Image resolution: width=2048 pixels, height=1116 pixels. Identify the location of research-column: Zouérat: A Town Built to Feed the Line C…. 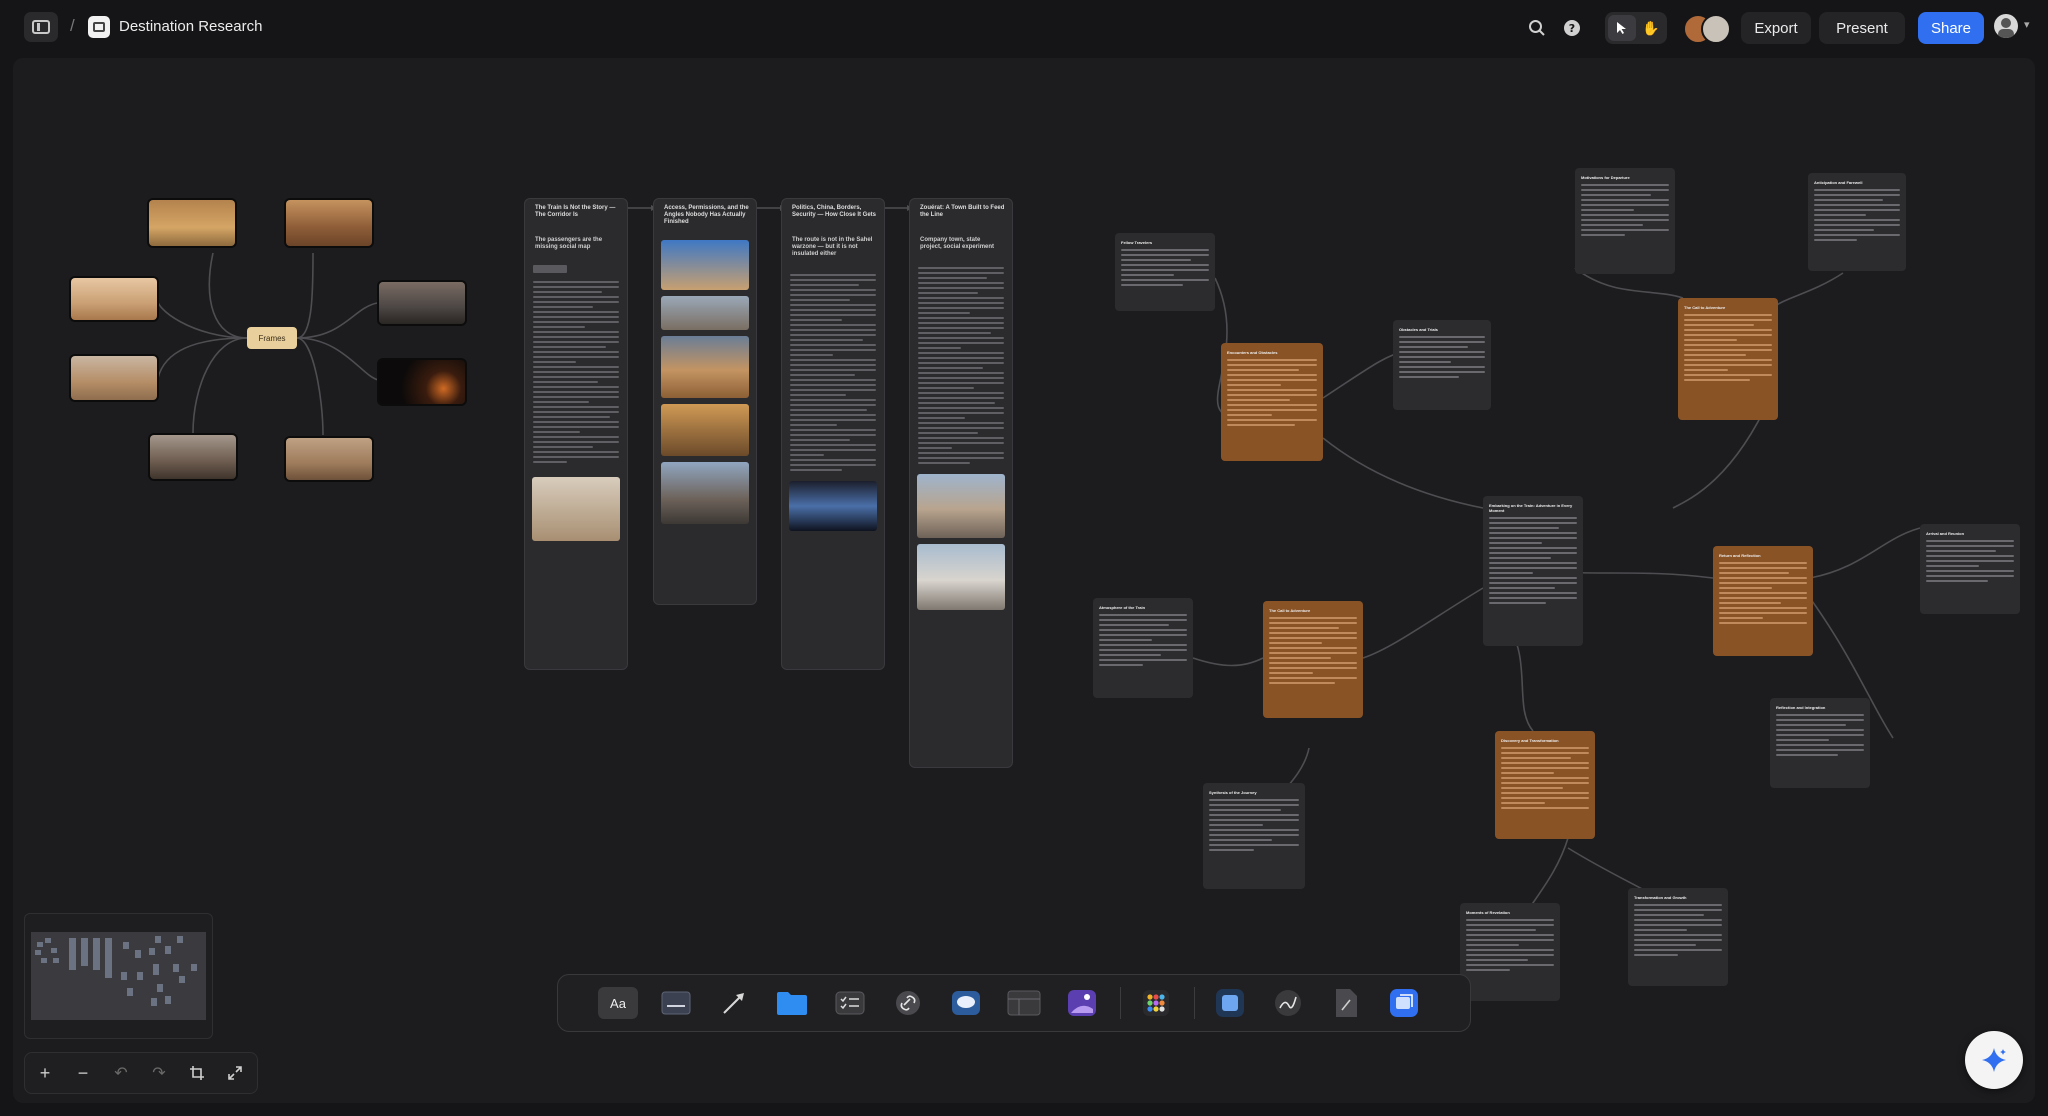
(961, 483).